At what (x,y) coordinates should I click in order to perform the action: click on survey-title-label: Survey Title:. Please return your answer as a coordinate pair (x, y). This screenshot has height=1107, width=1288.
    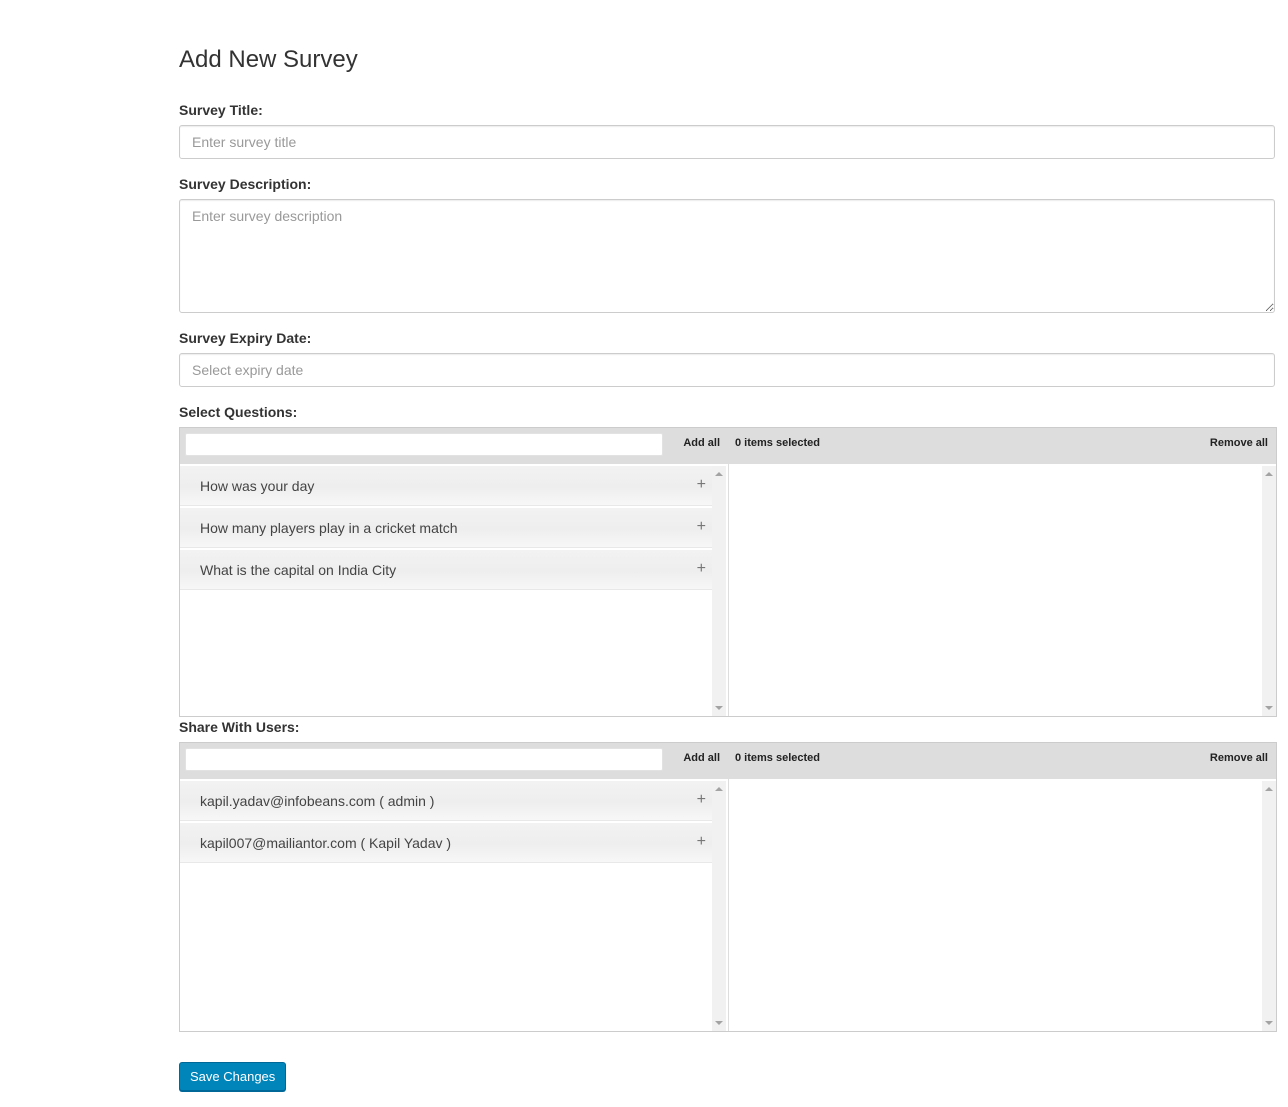
    Looking at the image, I should click on (221, 110).